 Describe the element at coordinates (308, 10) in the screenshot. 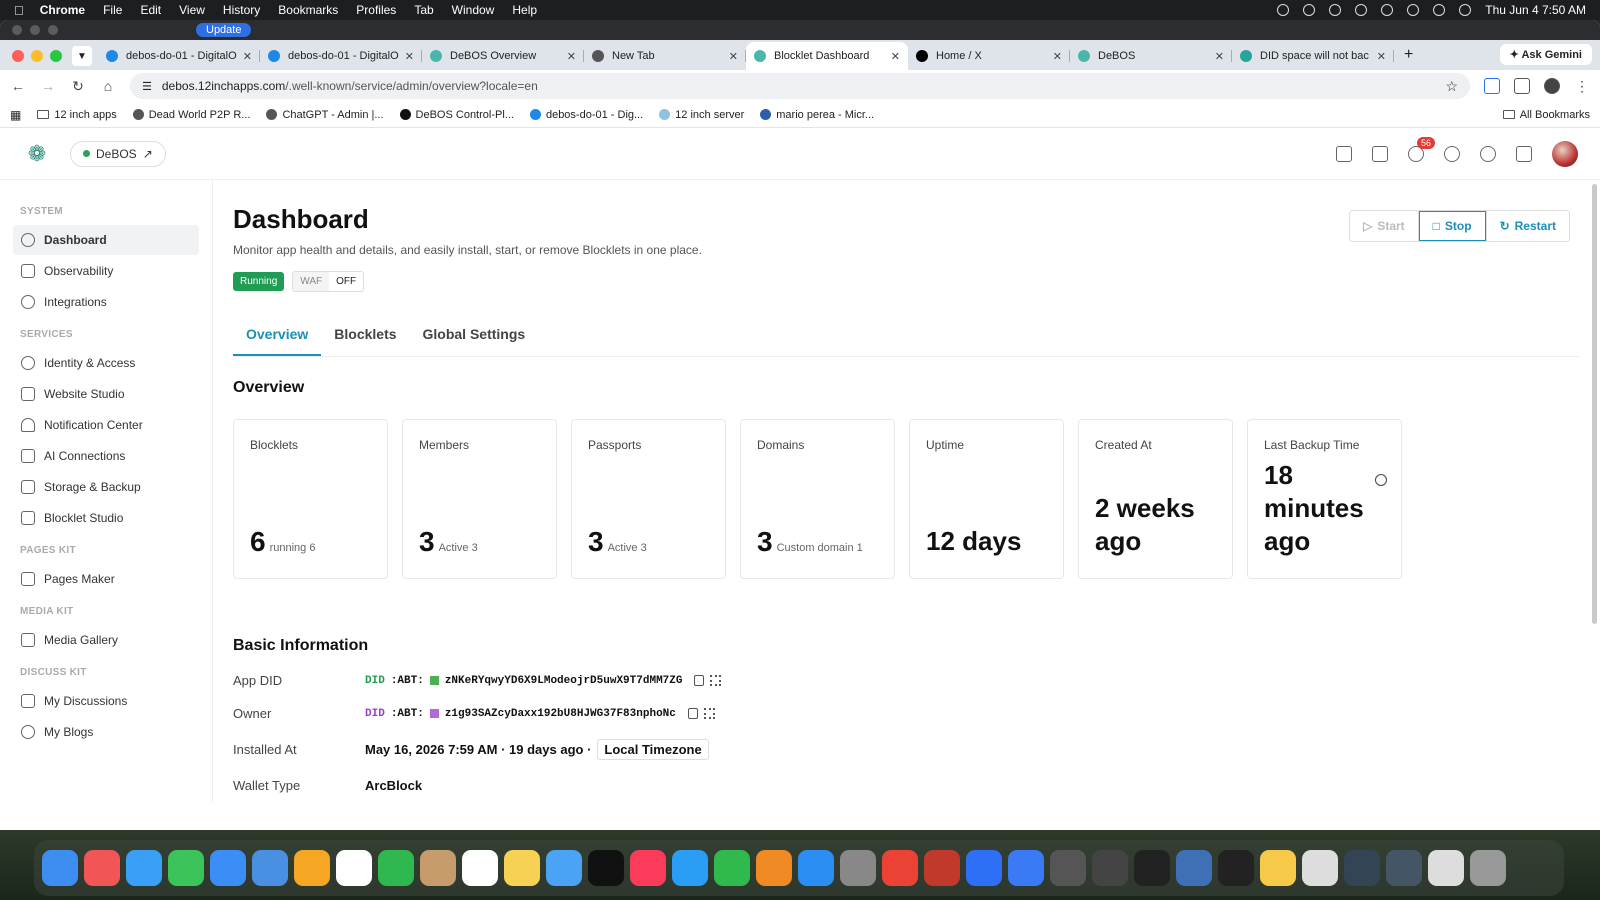

I see `menu-bookmarks: Bookmarks` at that location.